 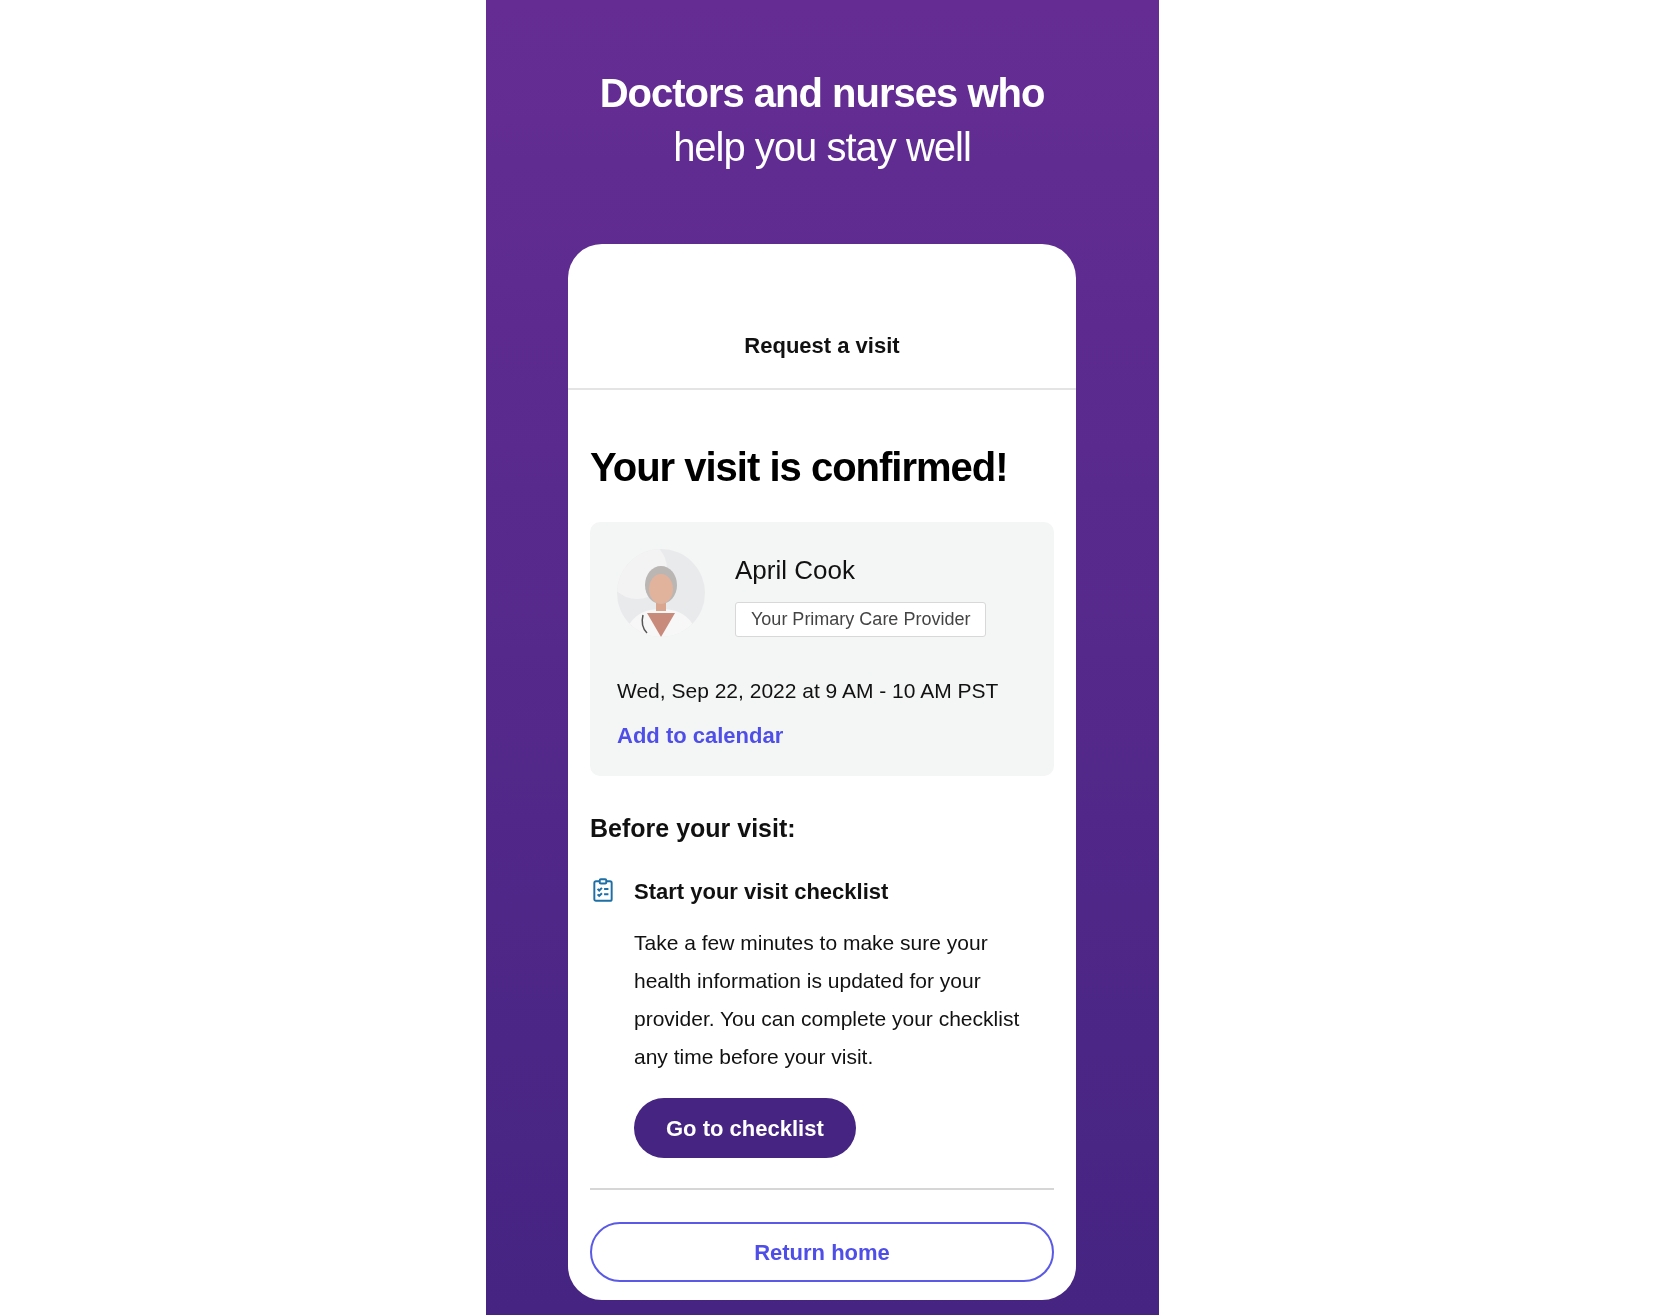 I want to click on visit-time: Wed, Sep 22, 2022 at 9 AM - 10 AM PST, so click(x=808, y=691).